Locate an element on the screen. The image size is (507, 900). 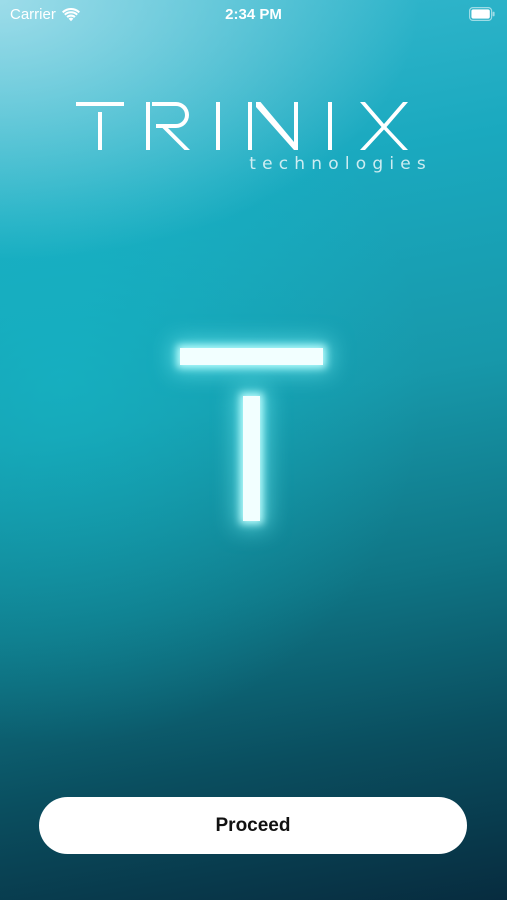
emblem-top-bar is located at coordinates (251, 356).